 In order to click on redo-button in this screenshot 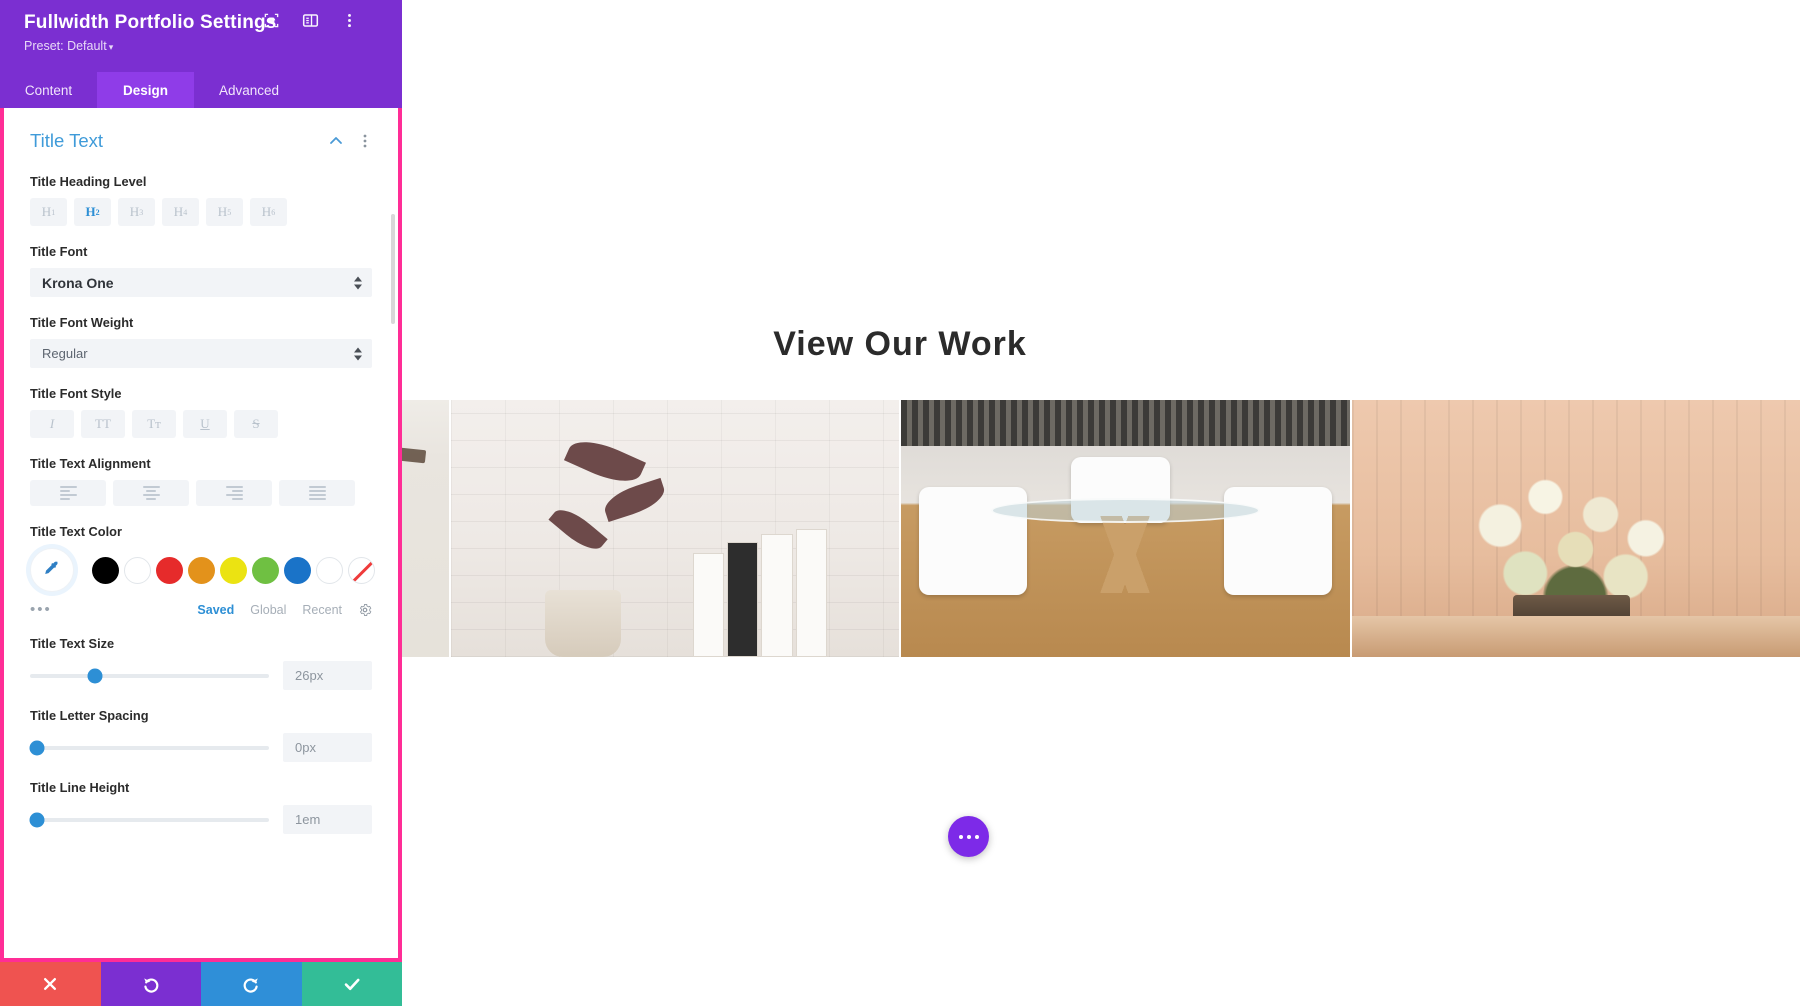, I will do `click(251, 984)`.